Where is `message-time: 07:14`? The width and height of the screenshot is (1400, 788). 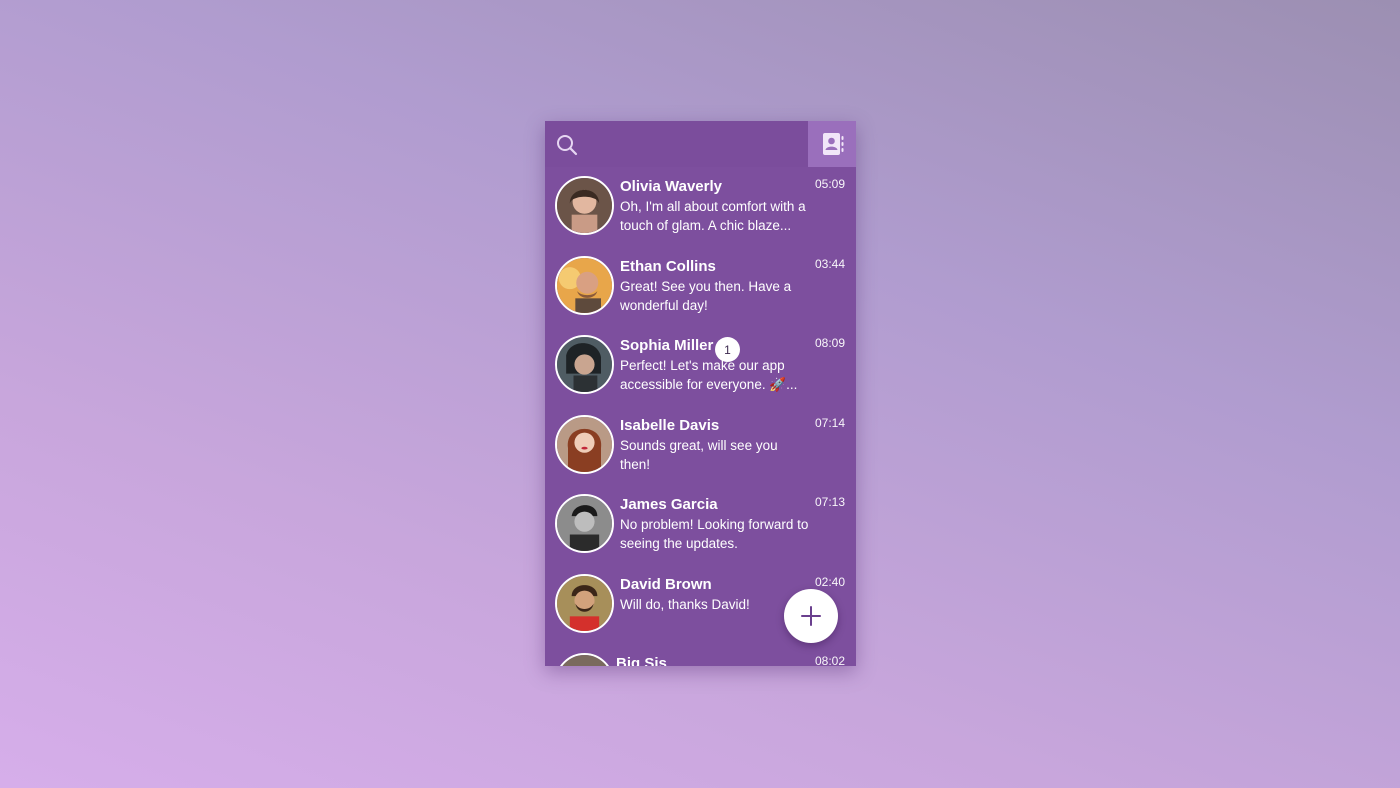 message-time: 07:14 is located at coordinates (829, 422).